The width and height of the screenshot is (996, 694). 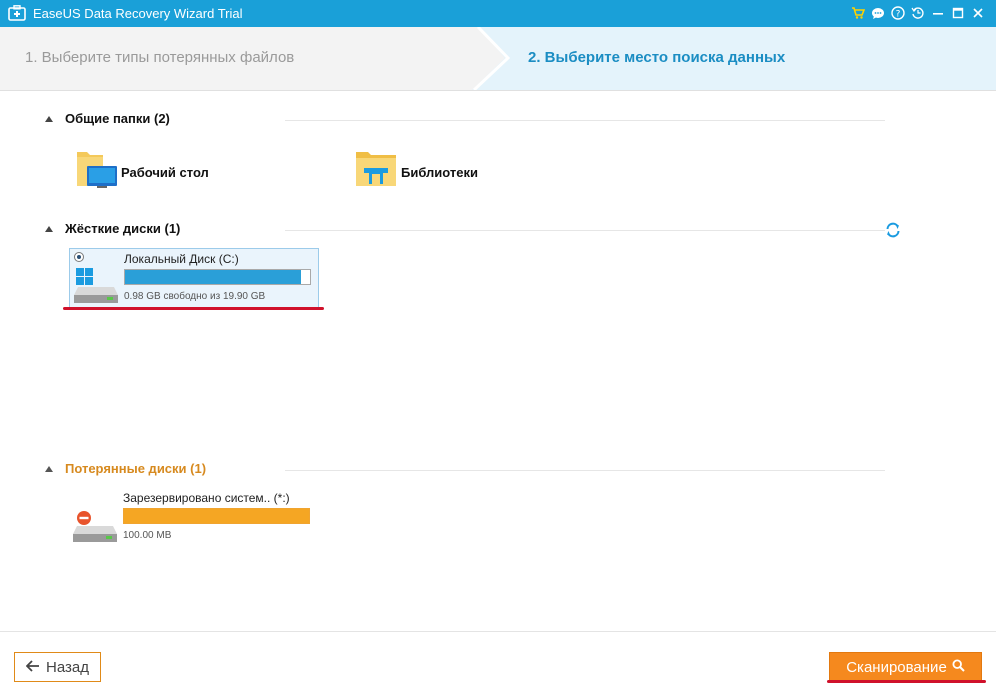 I want to click on app-logo-icon, so click(x=17, y=13).